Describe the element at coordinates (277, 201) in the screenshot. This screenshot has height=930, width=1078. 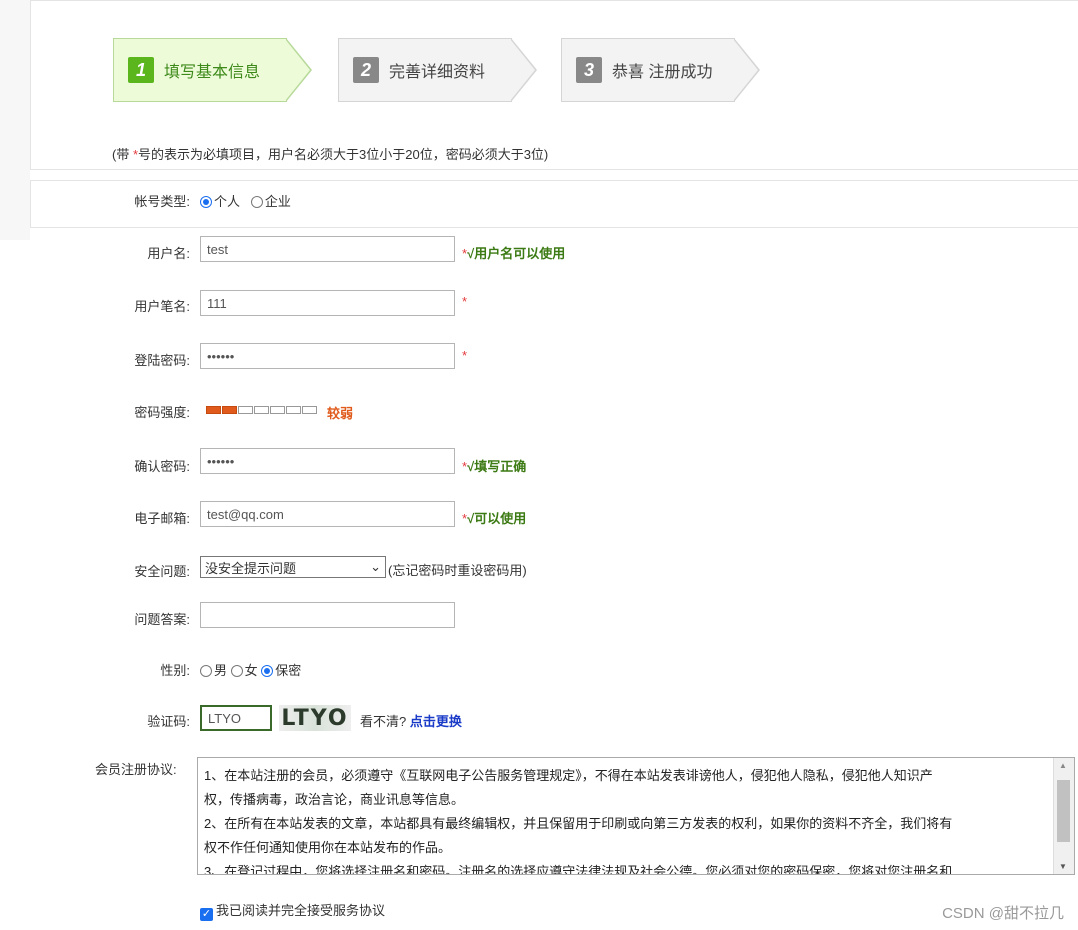
I see `radio-company-label: 企业` at that location.